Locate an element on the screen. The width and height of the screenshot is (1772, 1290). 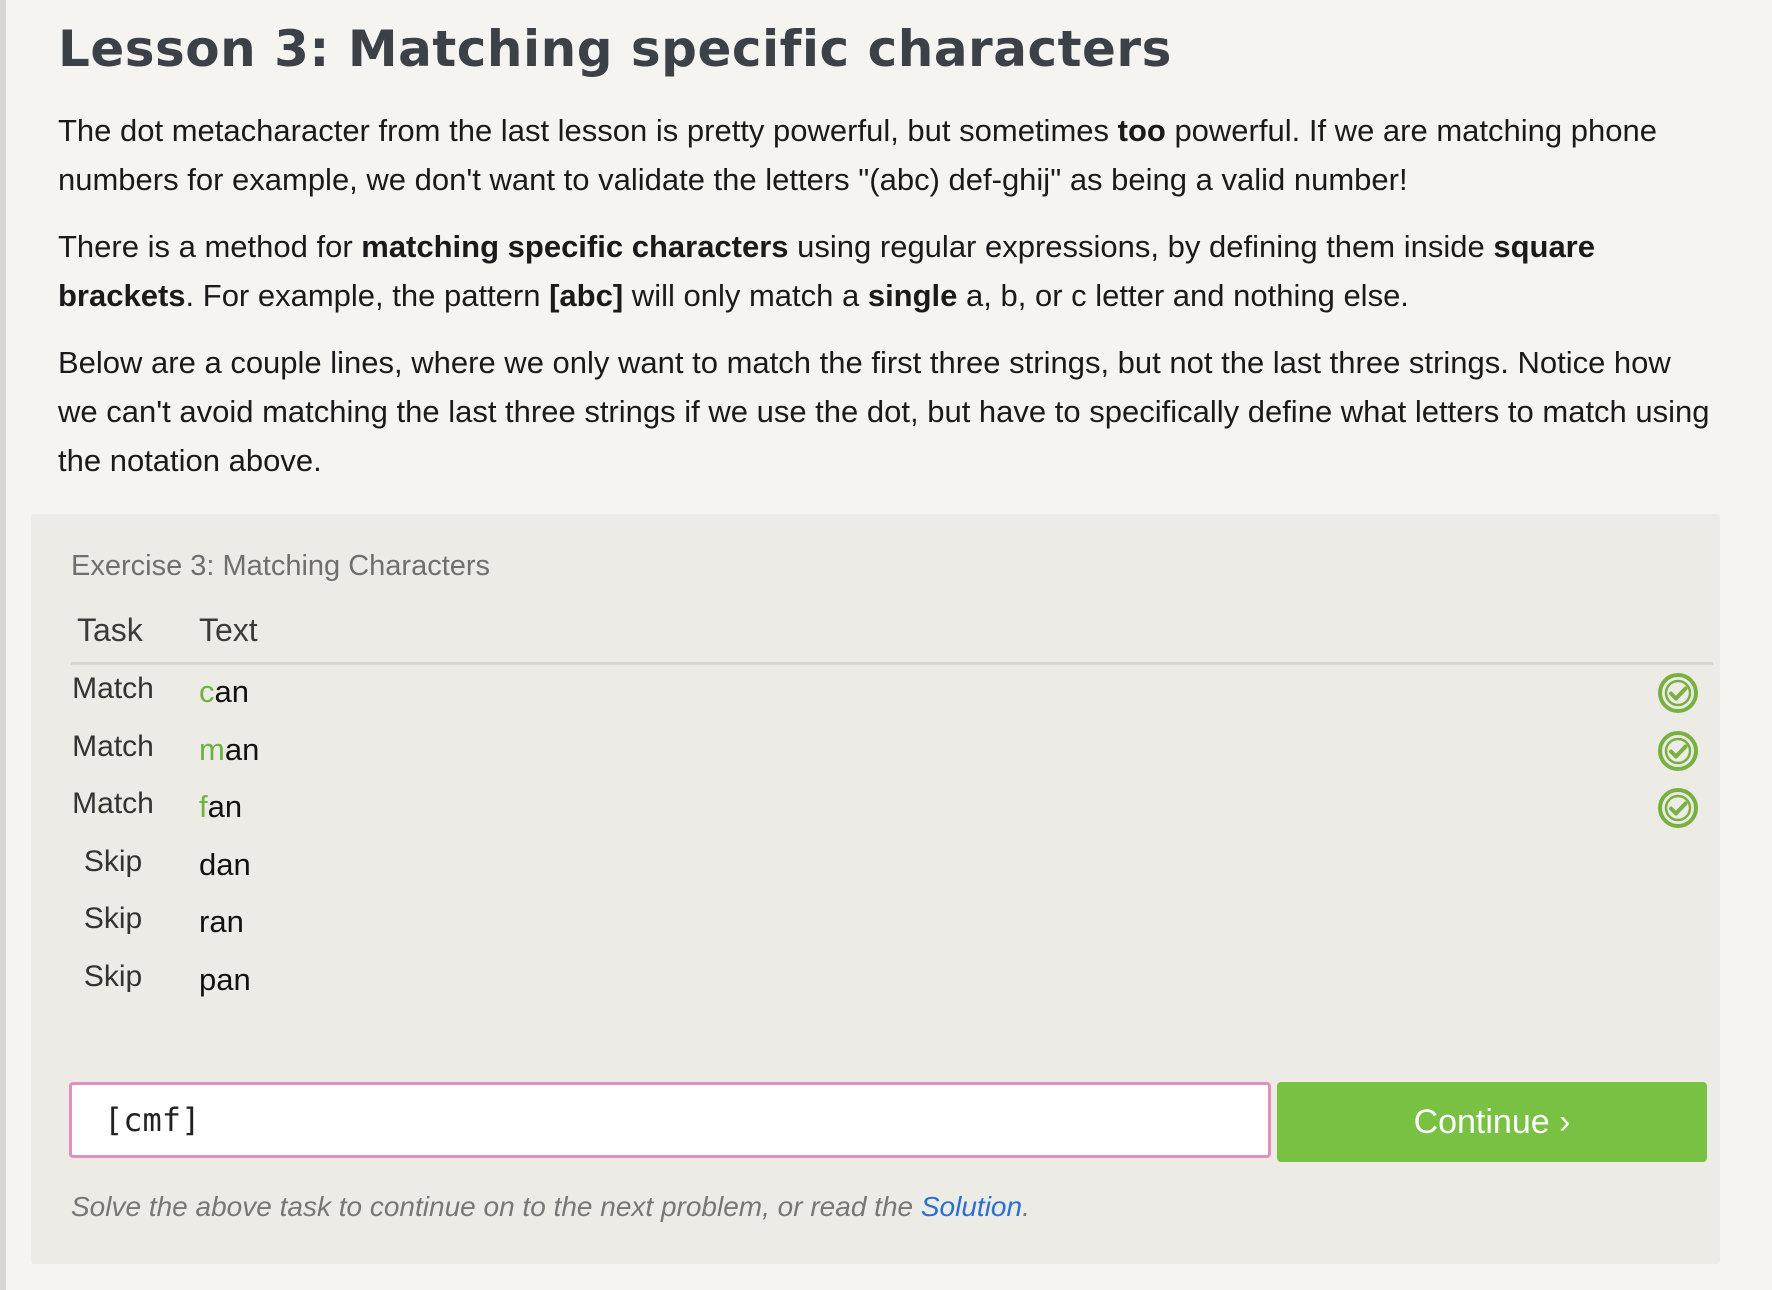
hint-suffix: . is located at coordinates (1026, 1206).